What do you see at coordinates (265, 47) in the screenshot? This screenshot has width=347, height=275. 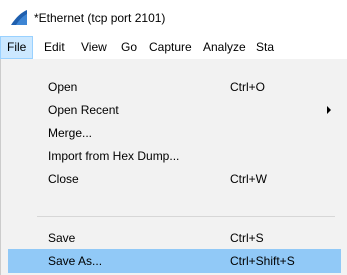 I see `menu-statistics: Sta` at bounding box center [265, 47].